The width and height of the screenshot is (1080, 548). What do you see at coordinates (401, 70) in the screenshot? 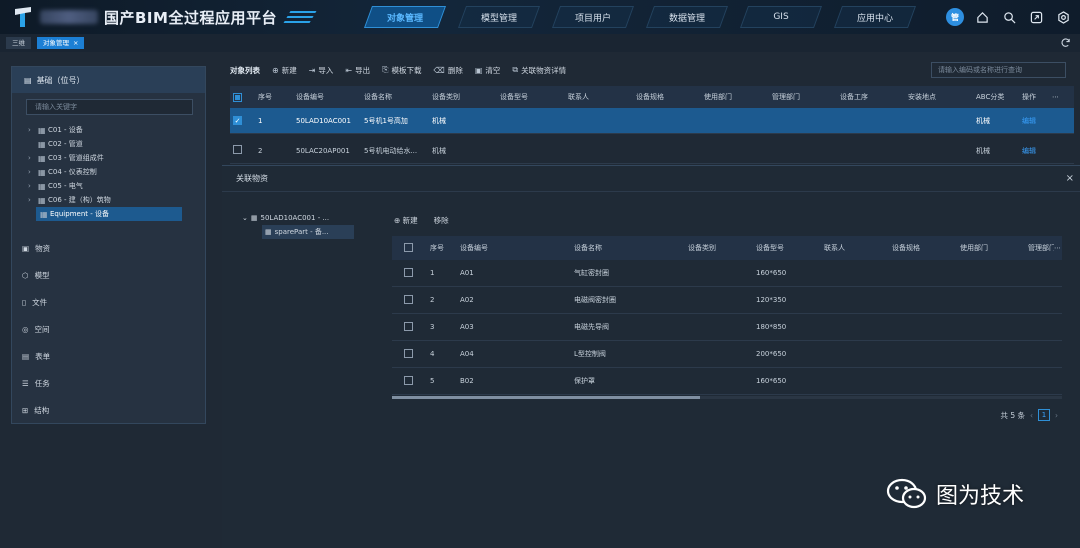
I see `template-download-button: ⎘ 模板下载` at bounding box center [401, 70].